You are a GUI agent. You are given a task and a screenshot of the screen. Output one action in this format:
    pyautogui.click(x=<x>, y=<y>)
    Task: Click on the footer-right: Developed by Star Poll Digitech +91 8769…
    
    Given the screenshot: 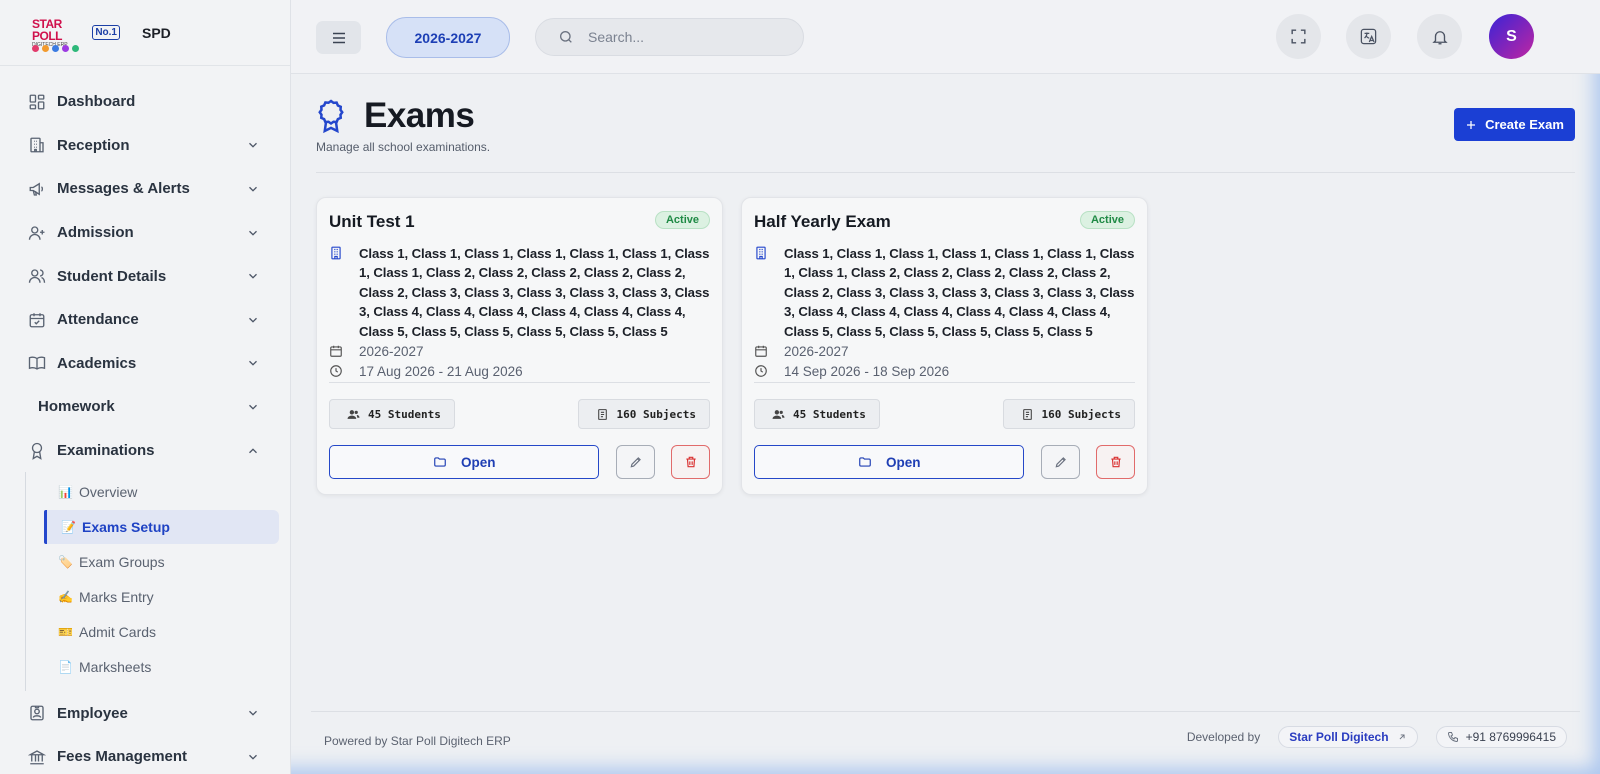 What is the action you would take?
    pyautogui.click(x=1377, y=737)
    